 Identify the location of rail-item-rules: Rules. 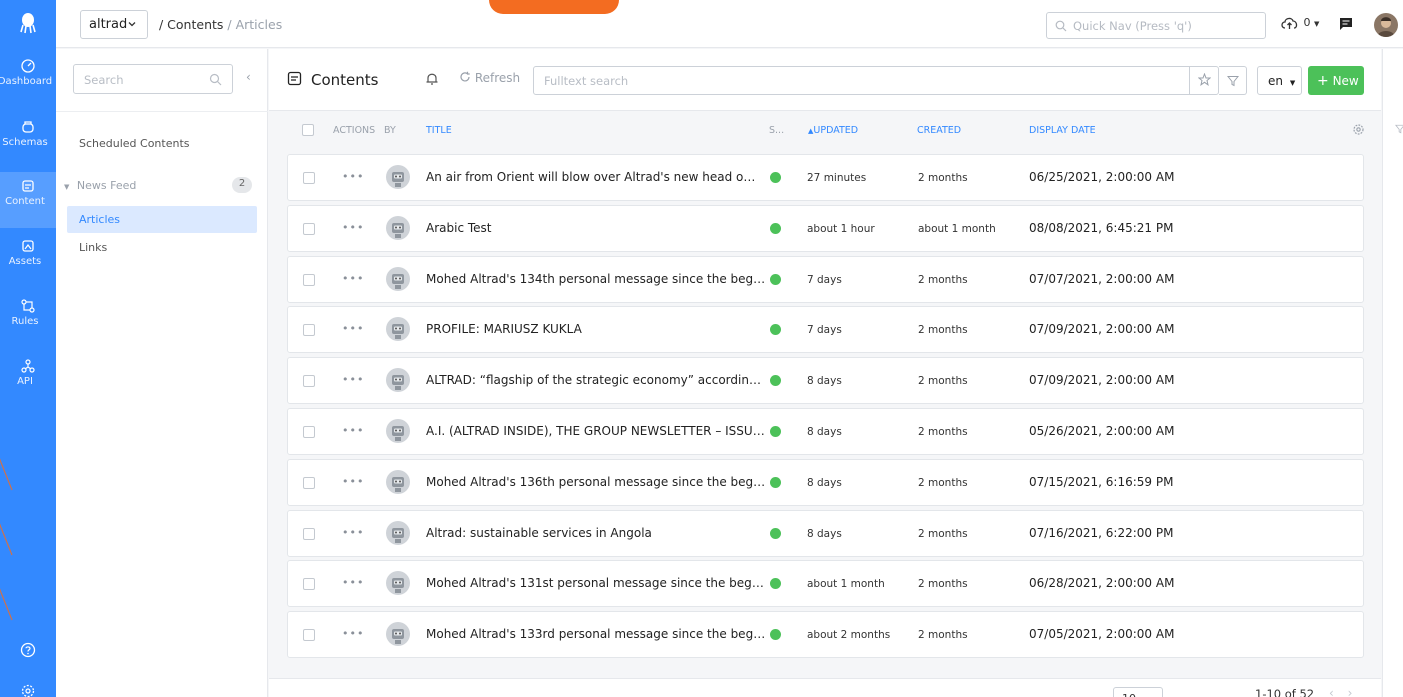
(28, 320).